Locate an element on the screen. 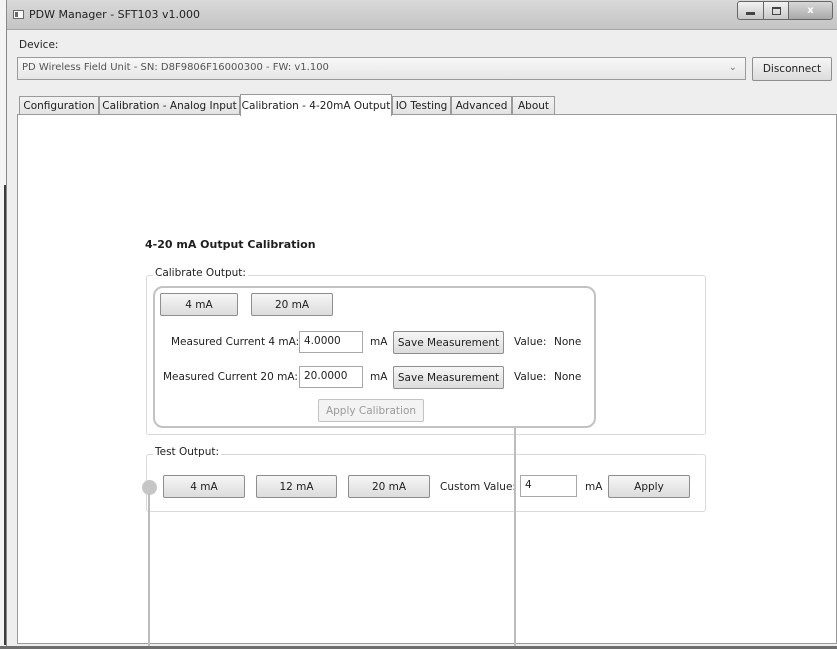 This screenshot has height=649, width=837. custom-value-unit: mA is located at coordinates (594, 487).